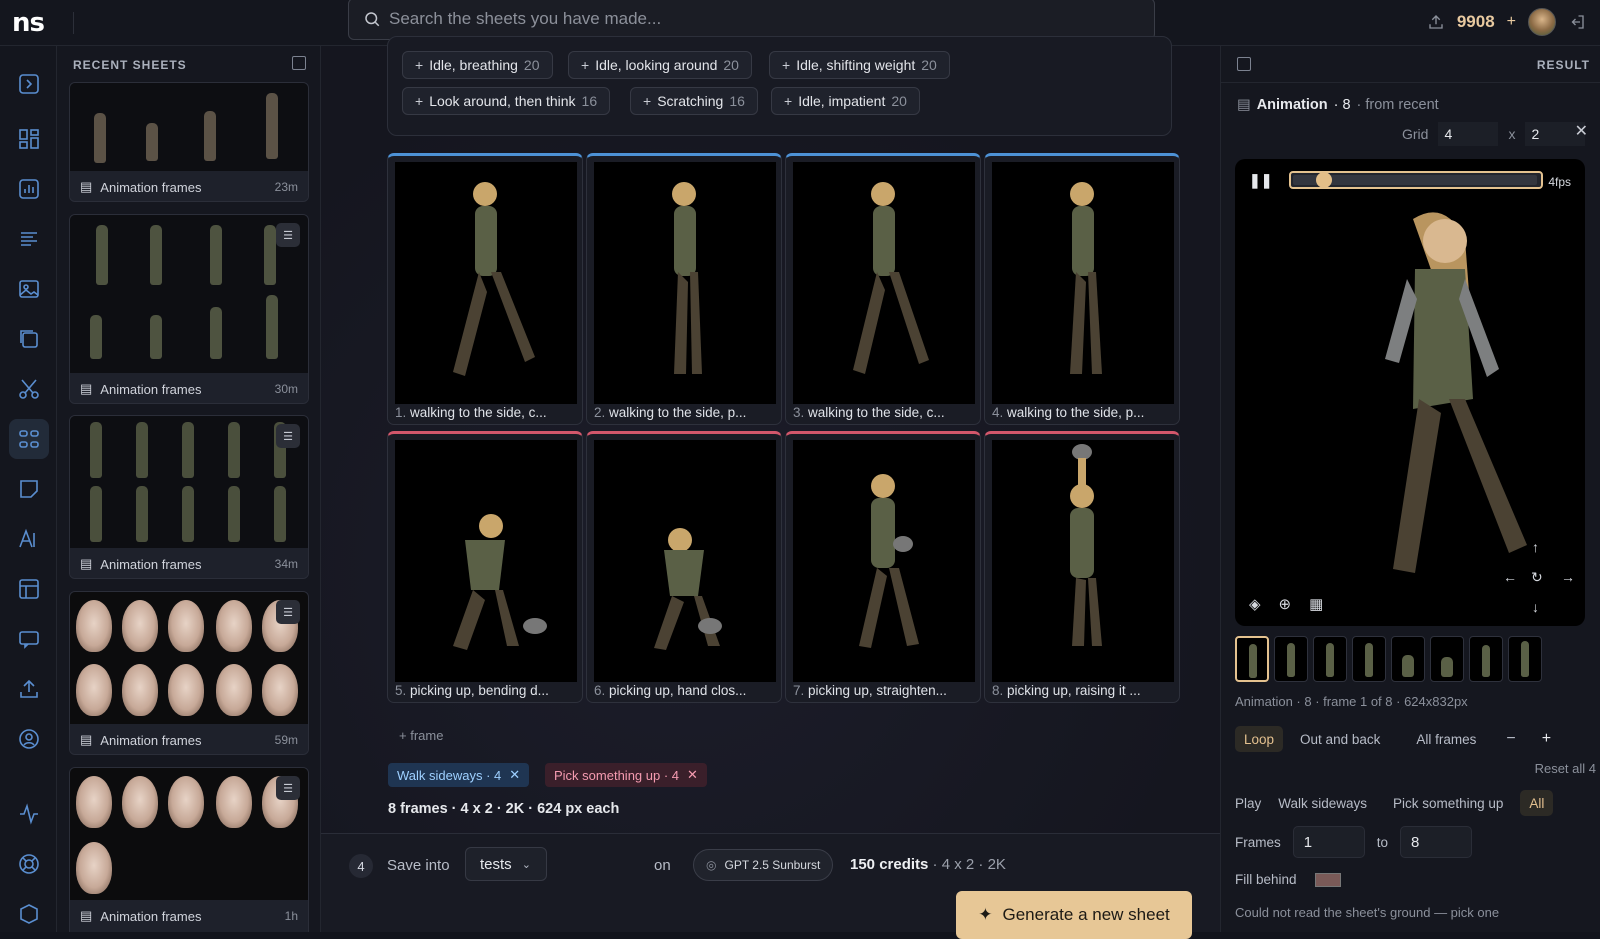 Image resolution: width=1600 pixels, height=939 pixels. What do you see at coordinates (29, 864) in the screenshot?
I see `rail-help` at bounding box center [29, 864].